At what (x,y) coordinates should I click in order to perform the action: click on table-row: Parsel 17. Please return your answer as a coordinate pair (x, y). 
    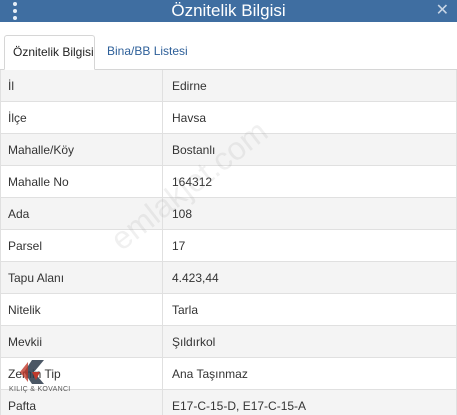
    Looking at the image, I should click on (228, 246).